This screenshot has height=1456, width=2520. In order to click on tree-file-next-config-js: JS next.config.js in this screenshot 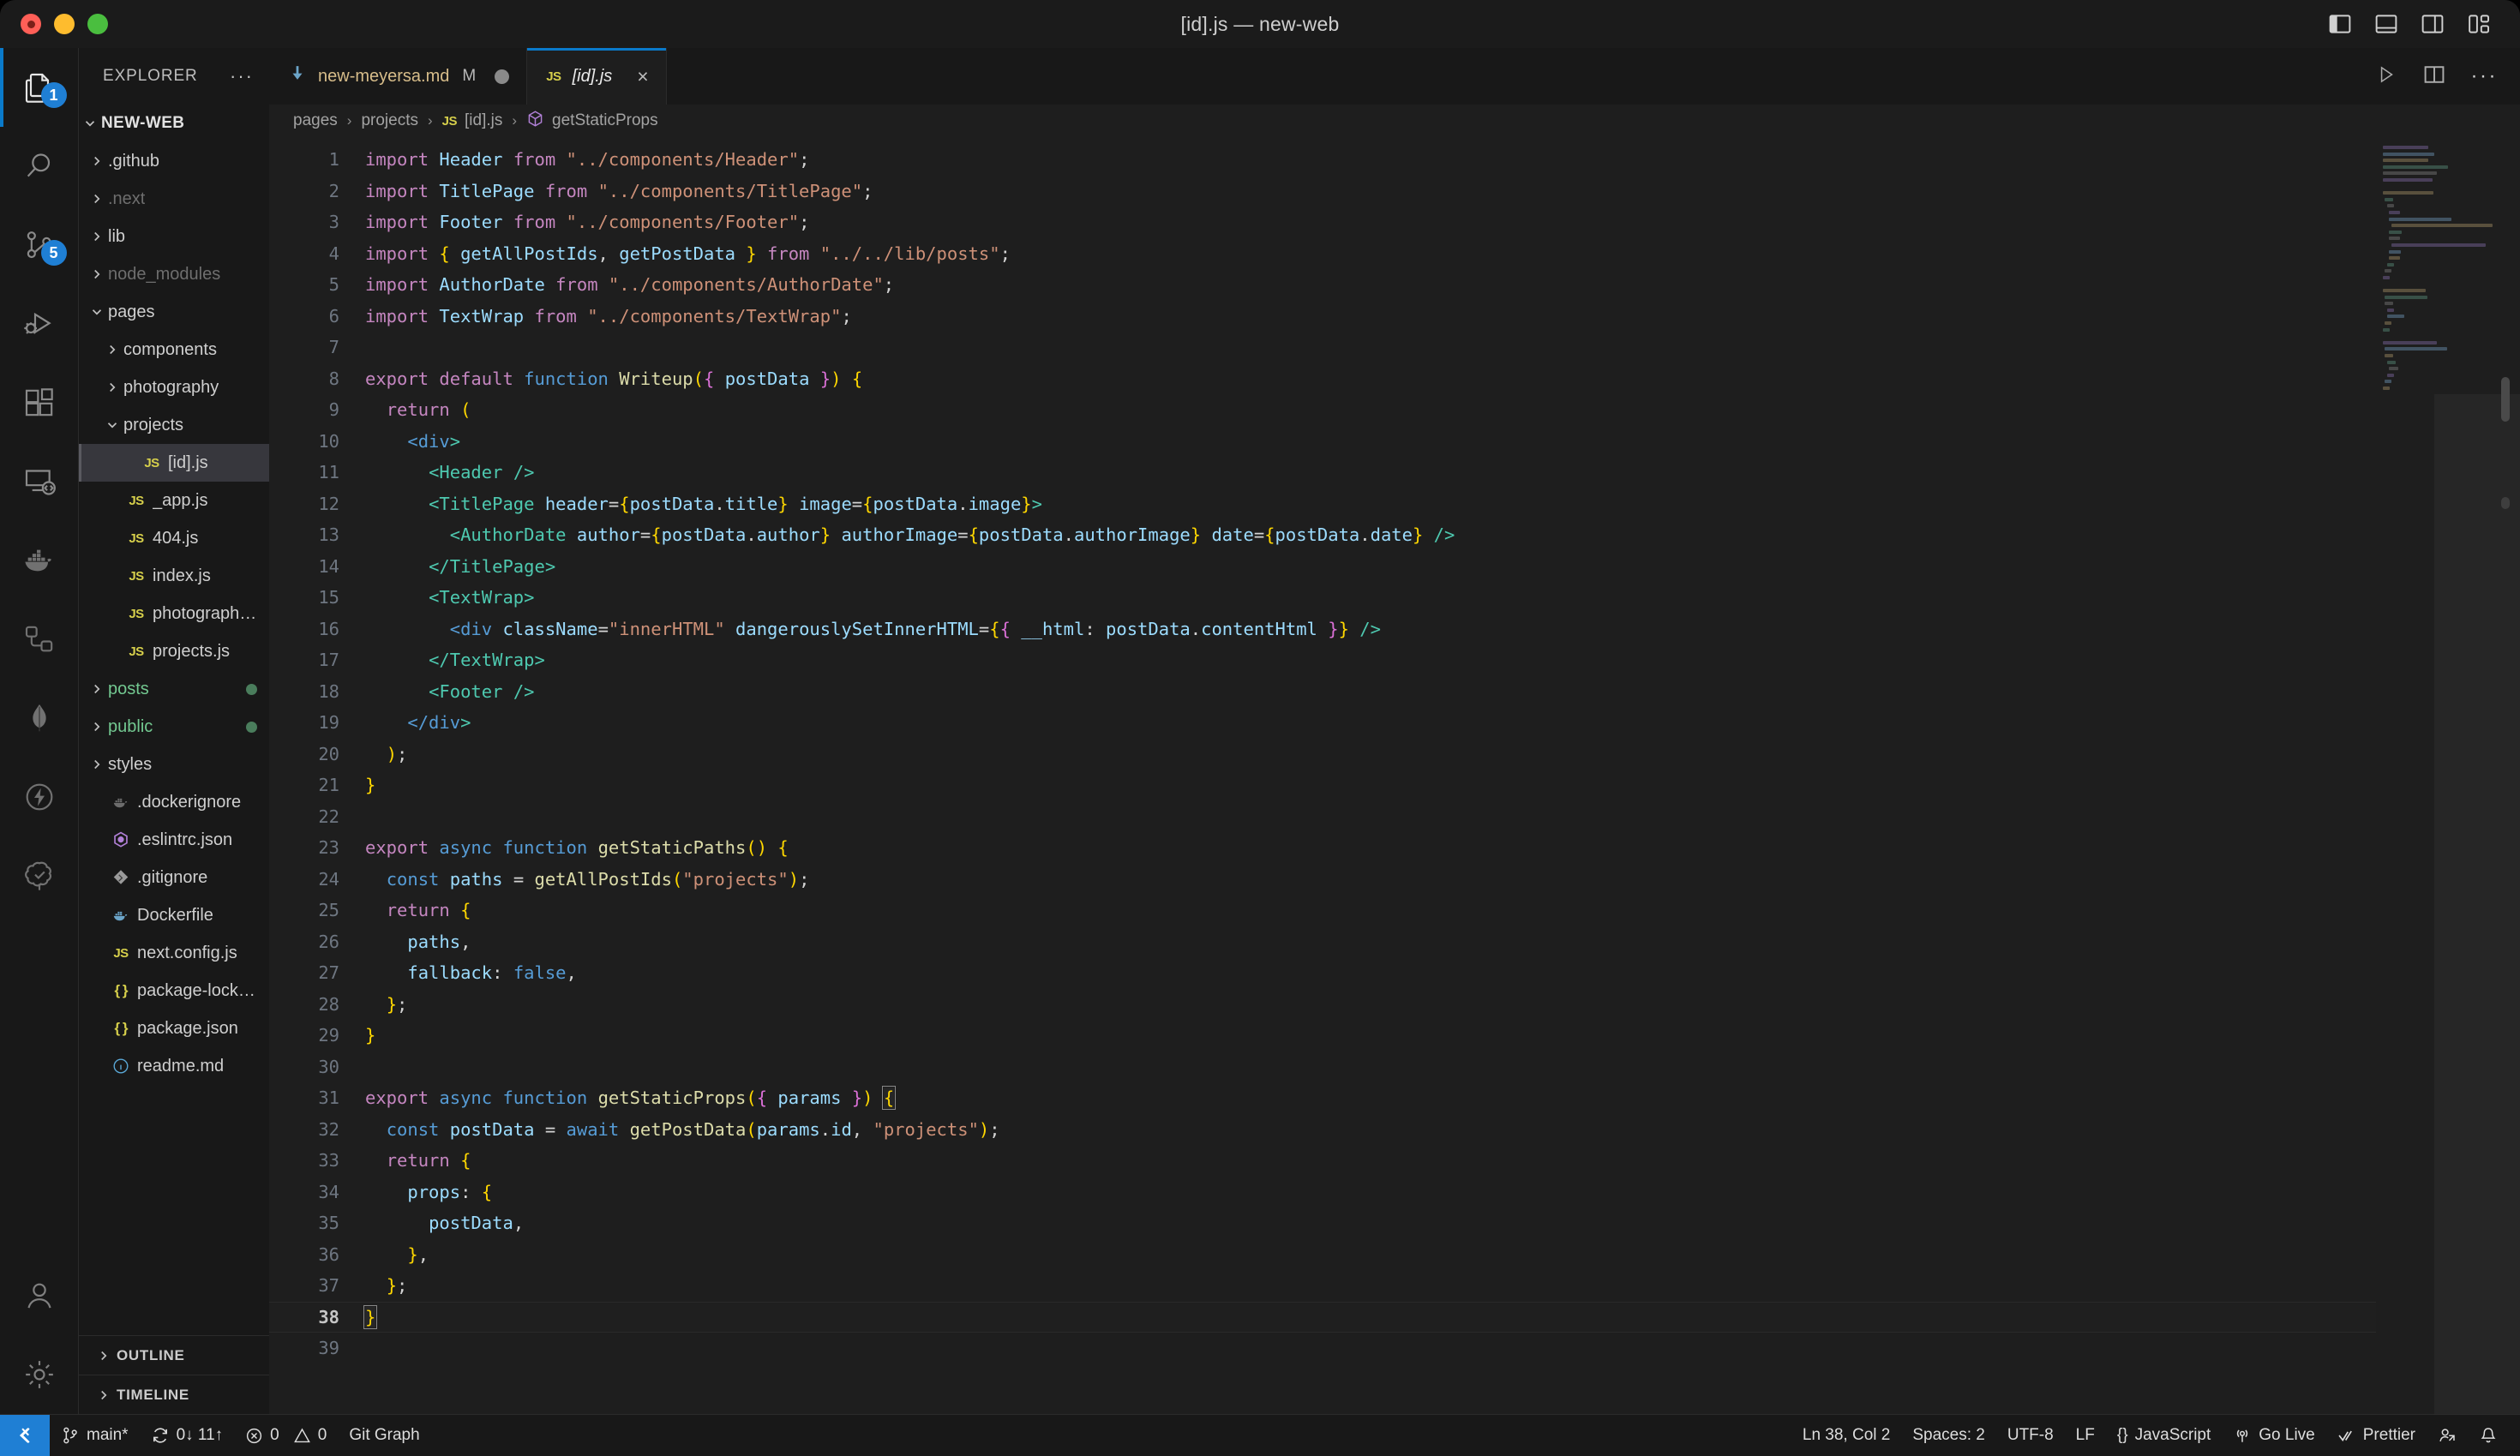, I will do `click(174, 953)`.